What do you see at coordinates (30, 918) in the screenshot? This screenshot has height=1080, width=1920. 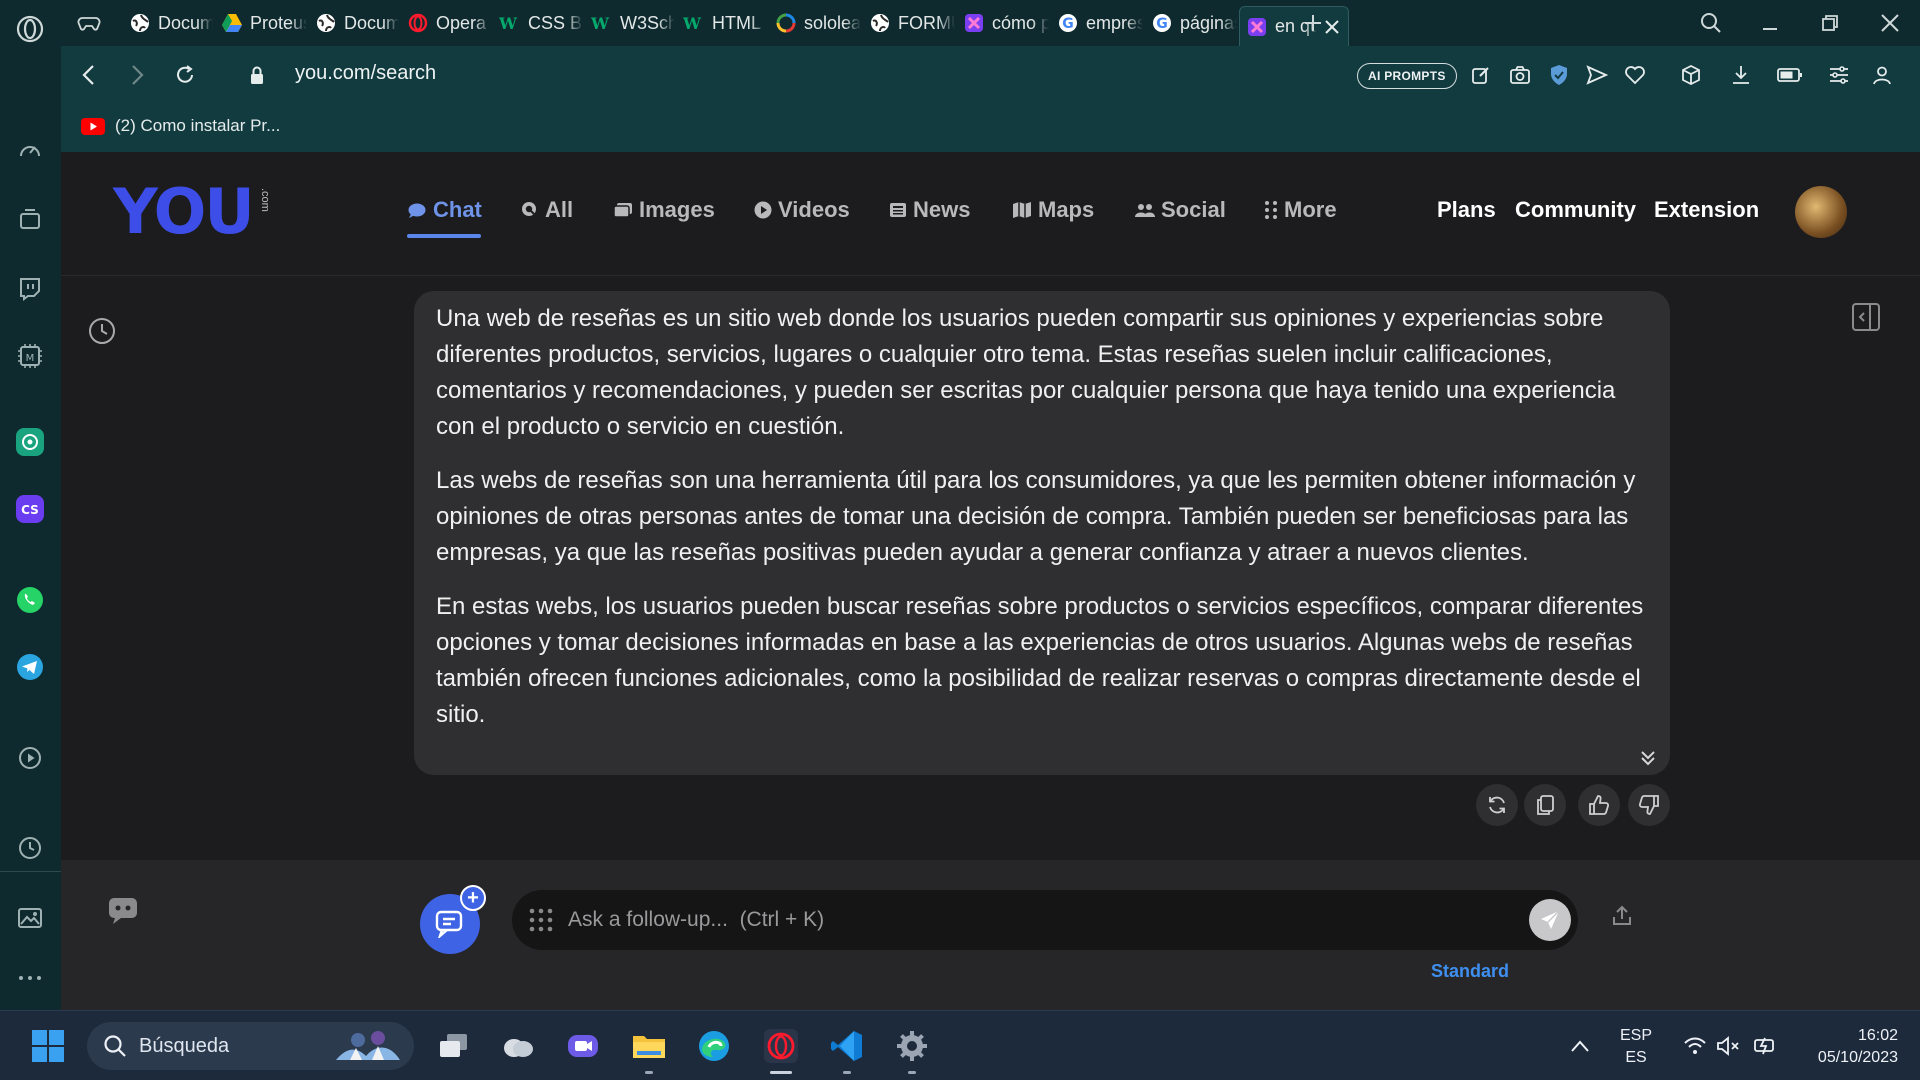 I see `gallery-icon` at bounding box center [30, 918].